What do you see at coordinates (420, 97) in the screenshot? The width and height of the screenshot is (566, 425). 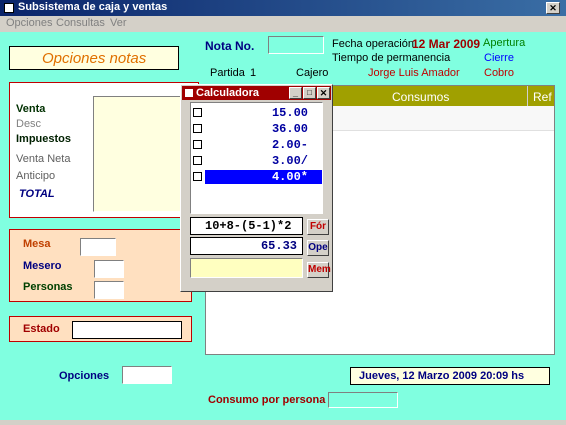 I see `consumos-header: Consumos` at bounding box center [420, 97].